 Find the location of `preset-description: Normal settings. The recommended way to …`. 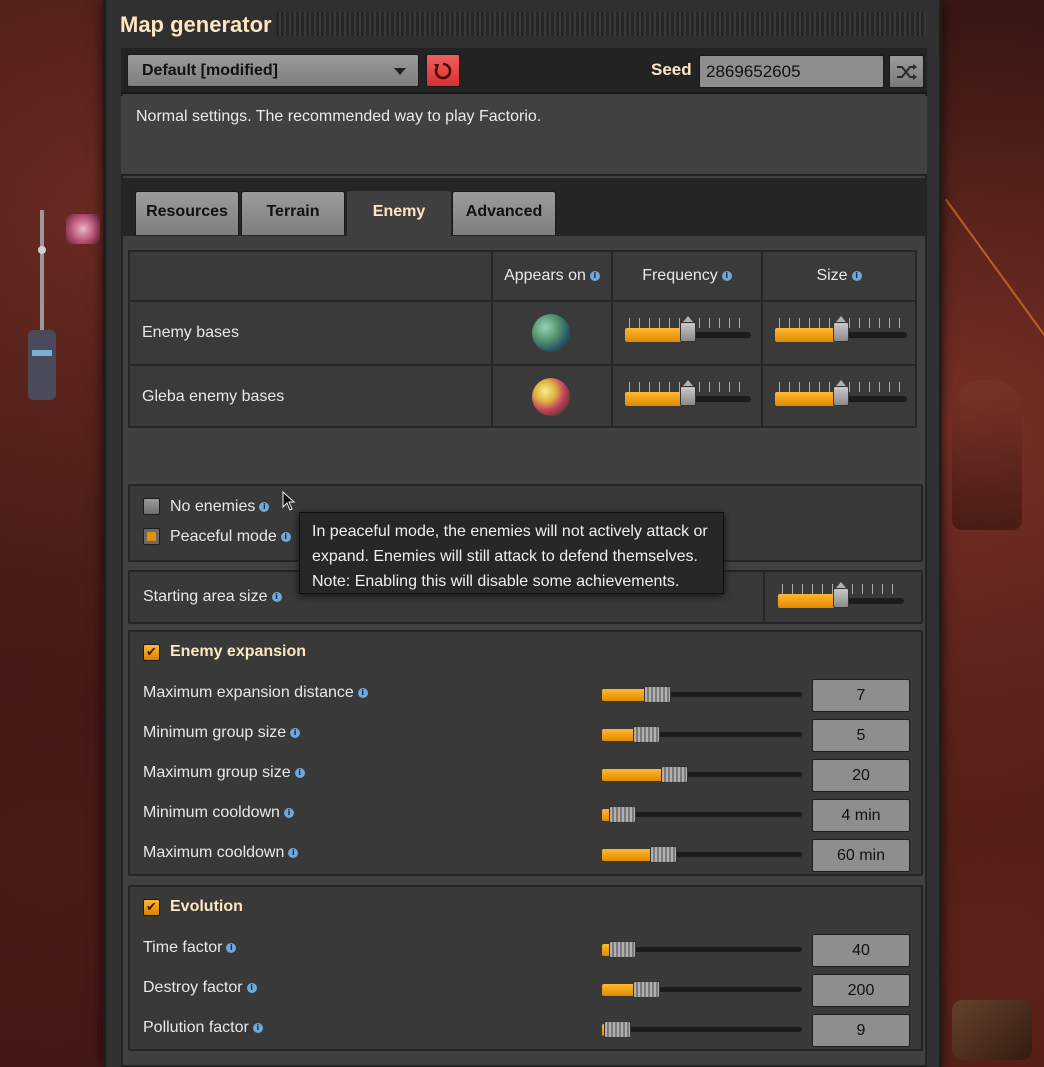

preset-description: Normal settings. The recommended way to … is located at coordinates (524, 136).